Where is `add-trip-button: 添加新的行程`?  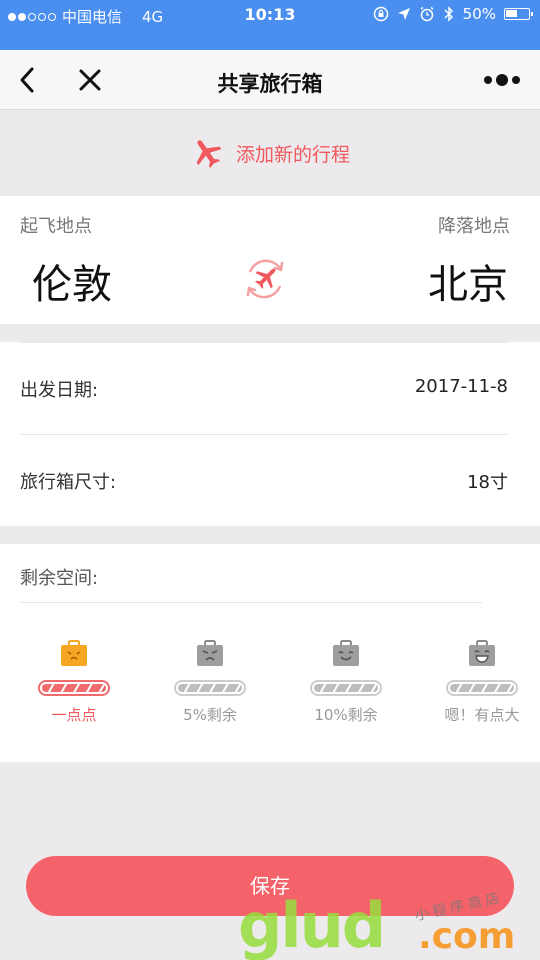
add-trip-button: 添加新的行程 is located at coordinates (270, 153).